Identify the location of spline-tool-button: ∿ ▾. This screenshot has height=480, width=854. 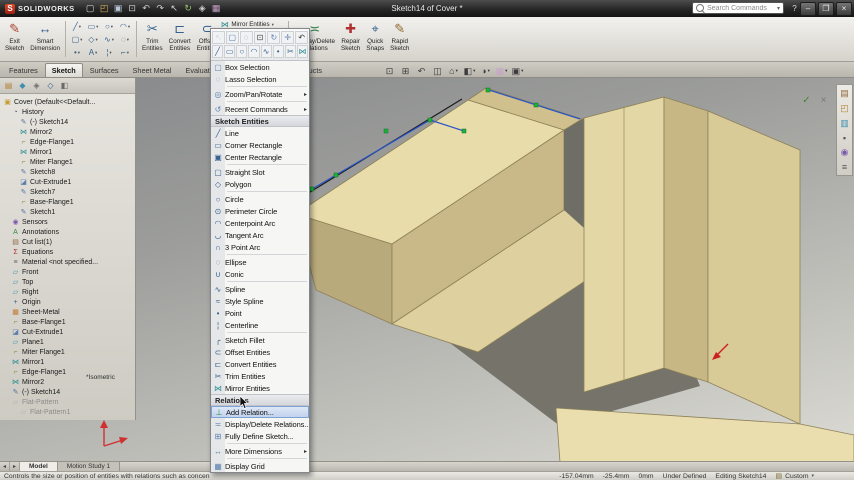
(109, 39).